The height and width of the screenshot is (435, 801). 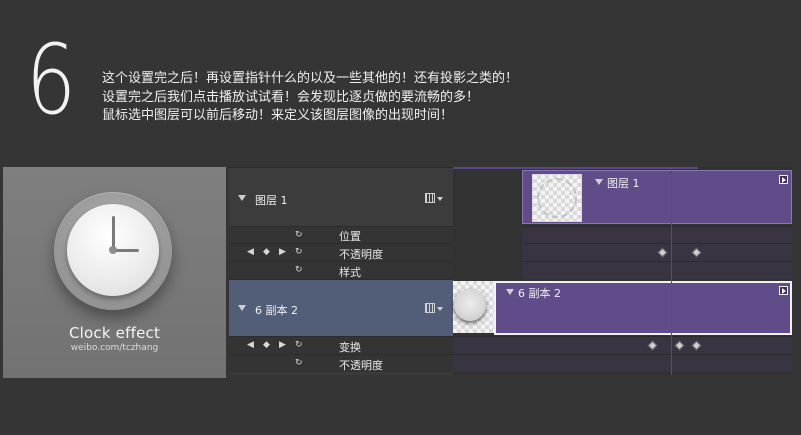 I want to click on track-row-position, so click(x=657, y=234).